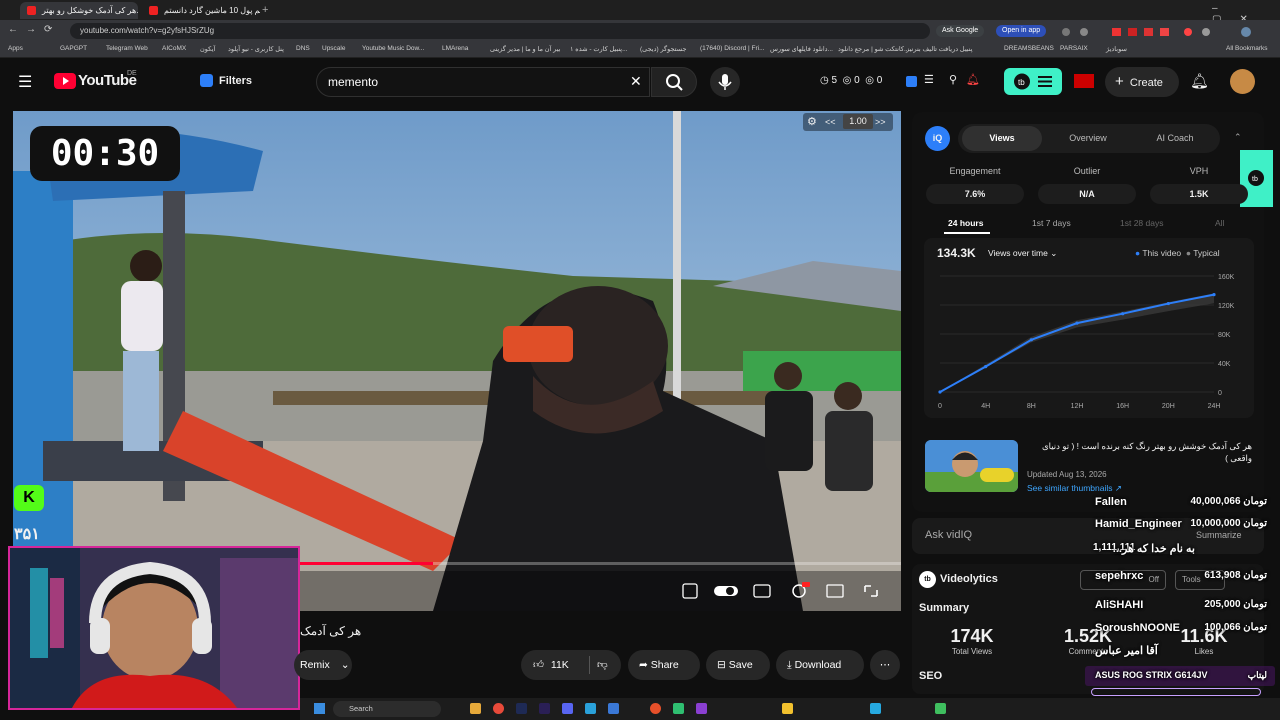  I want to click on photoshop-icon, so click(521, 708).